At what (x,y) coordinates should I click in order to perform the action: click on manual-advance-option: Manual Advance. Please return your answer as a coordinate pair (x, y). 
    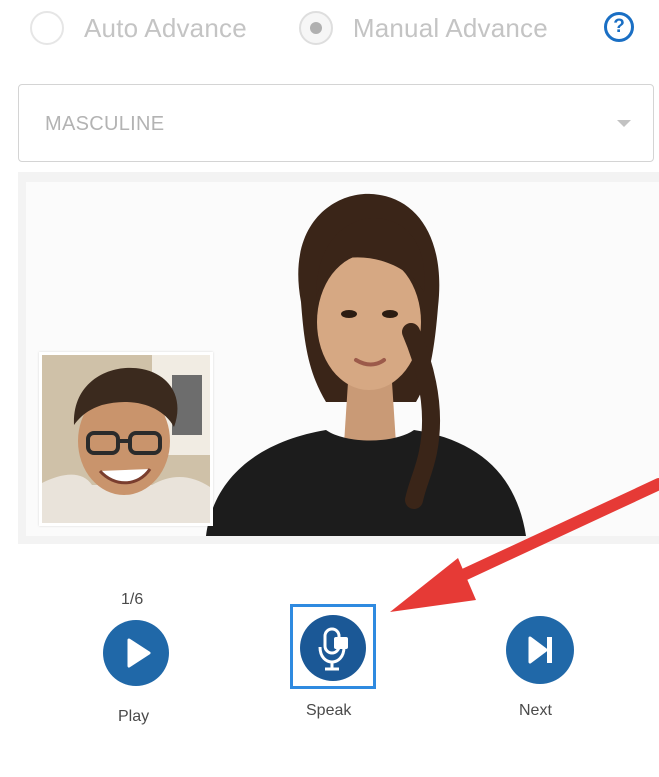
    Looking at the image, I should click on (423, 28).